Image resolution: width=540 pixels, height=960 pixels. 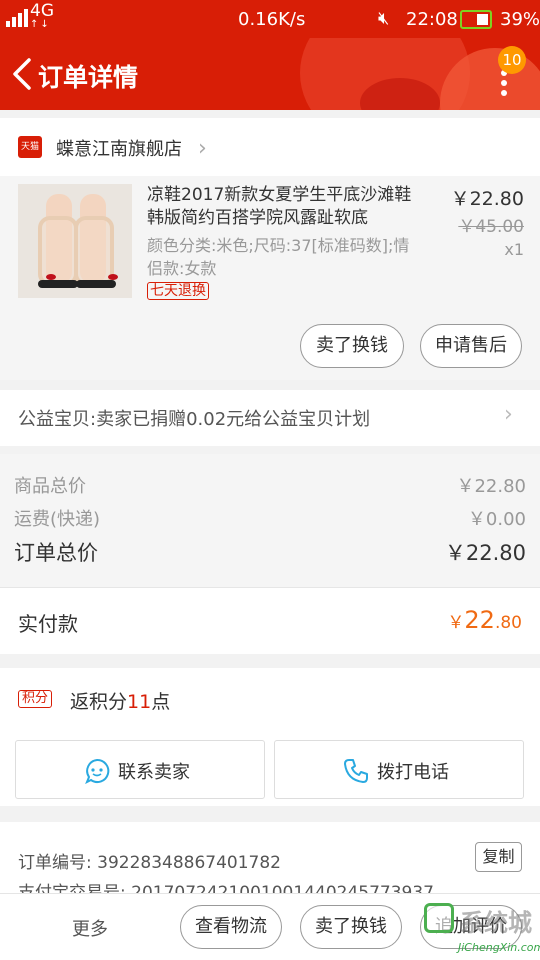 I want to click on watermark-domain: JiChengXin.com, so click(x=499, y=947).